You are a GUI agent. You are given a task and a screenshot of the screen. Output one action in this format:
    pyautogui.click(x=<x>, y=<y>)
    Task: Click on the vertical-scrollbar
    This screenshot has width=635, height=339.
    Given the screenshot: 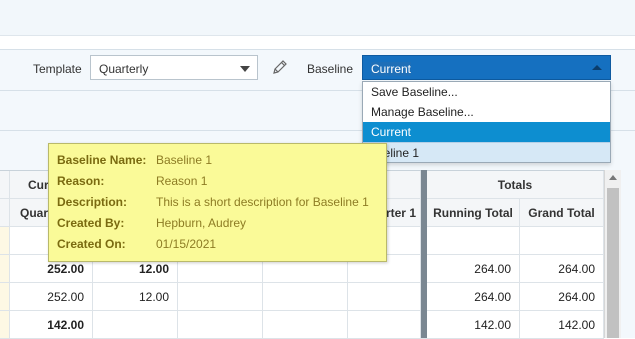 What is the action you would take?
    pyautogui.click(x=612, y=254)
    